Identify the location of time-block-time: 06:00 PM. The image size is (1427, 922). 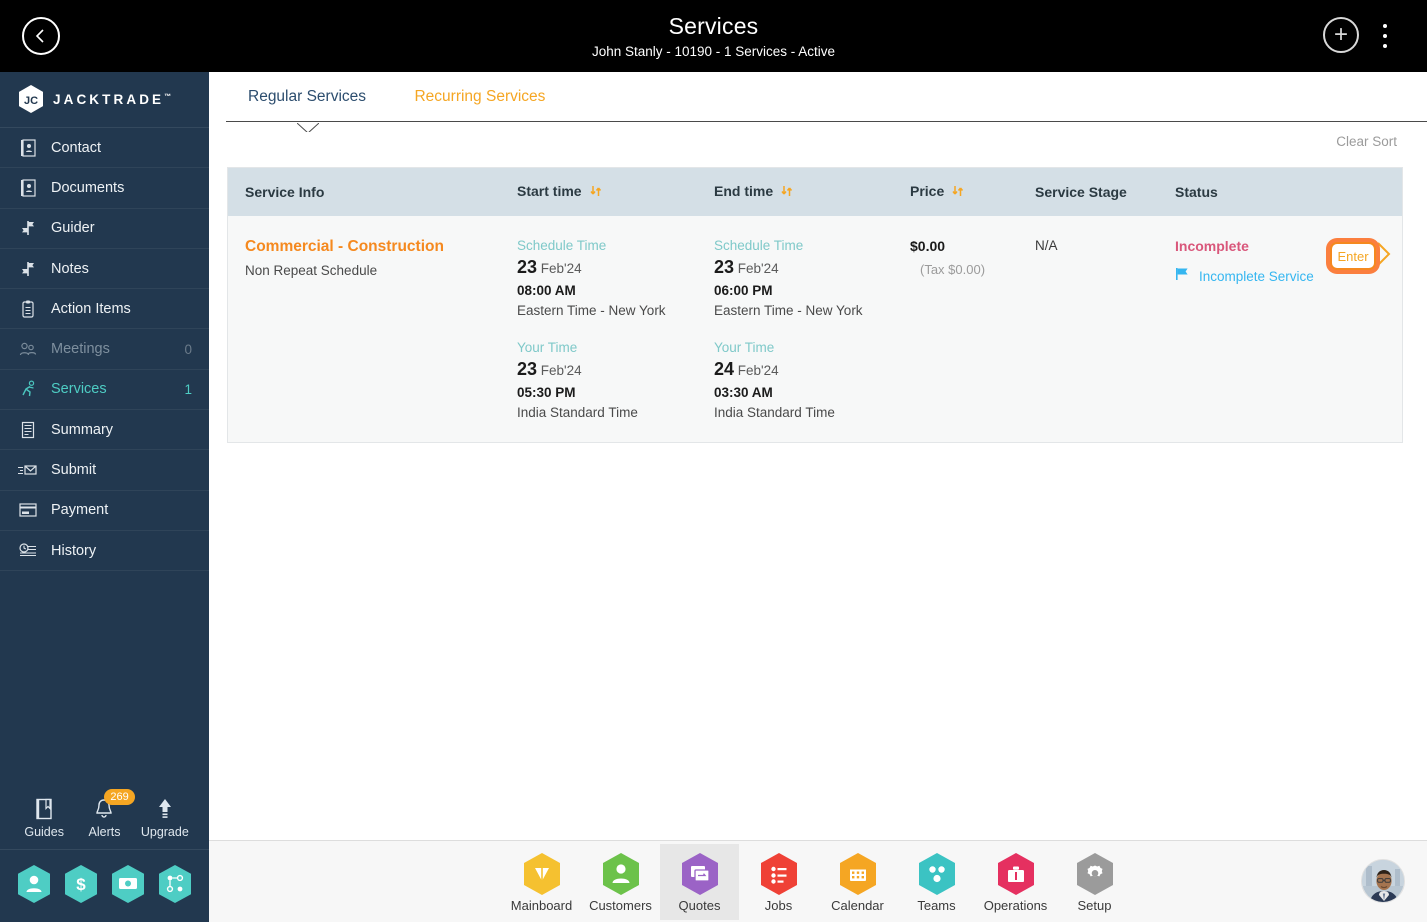
(743, 290).